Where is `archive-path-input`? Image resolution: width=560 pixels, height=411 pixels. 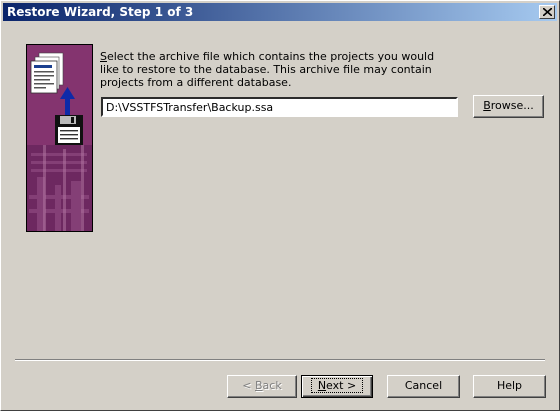 archive-path-input is located at coordinates (279, 107).